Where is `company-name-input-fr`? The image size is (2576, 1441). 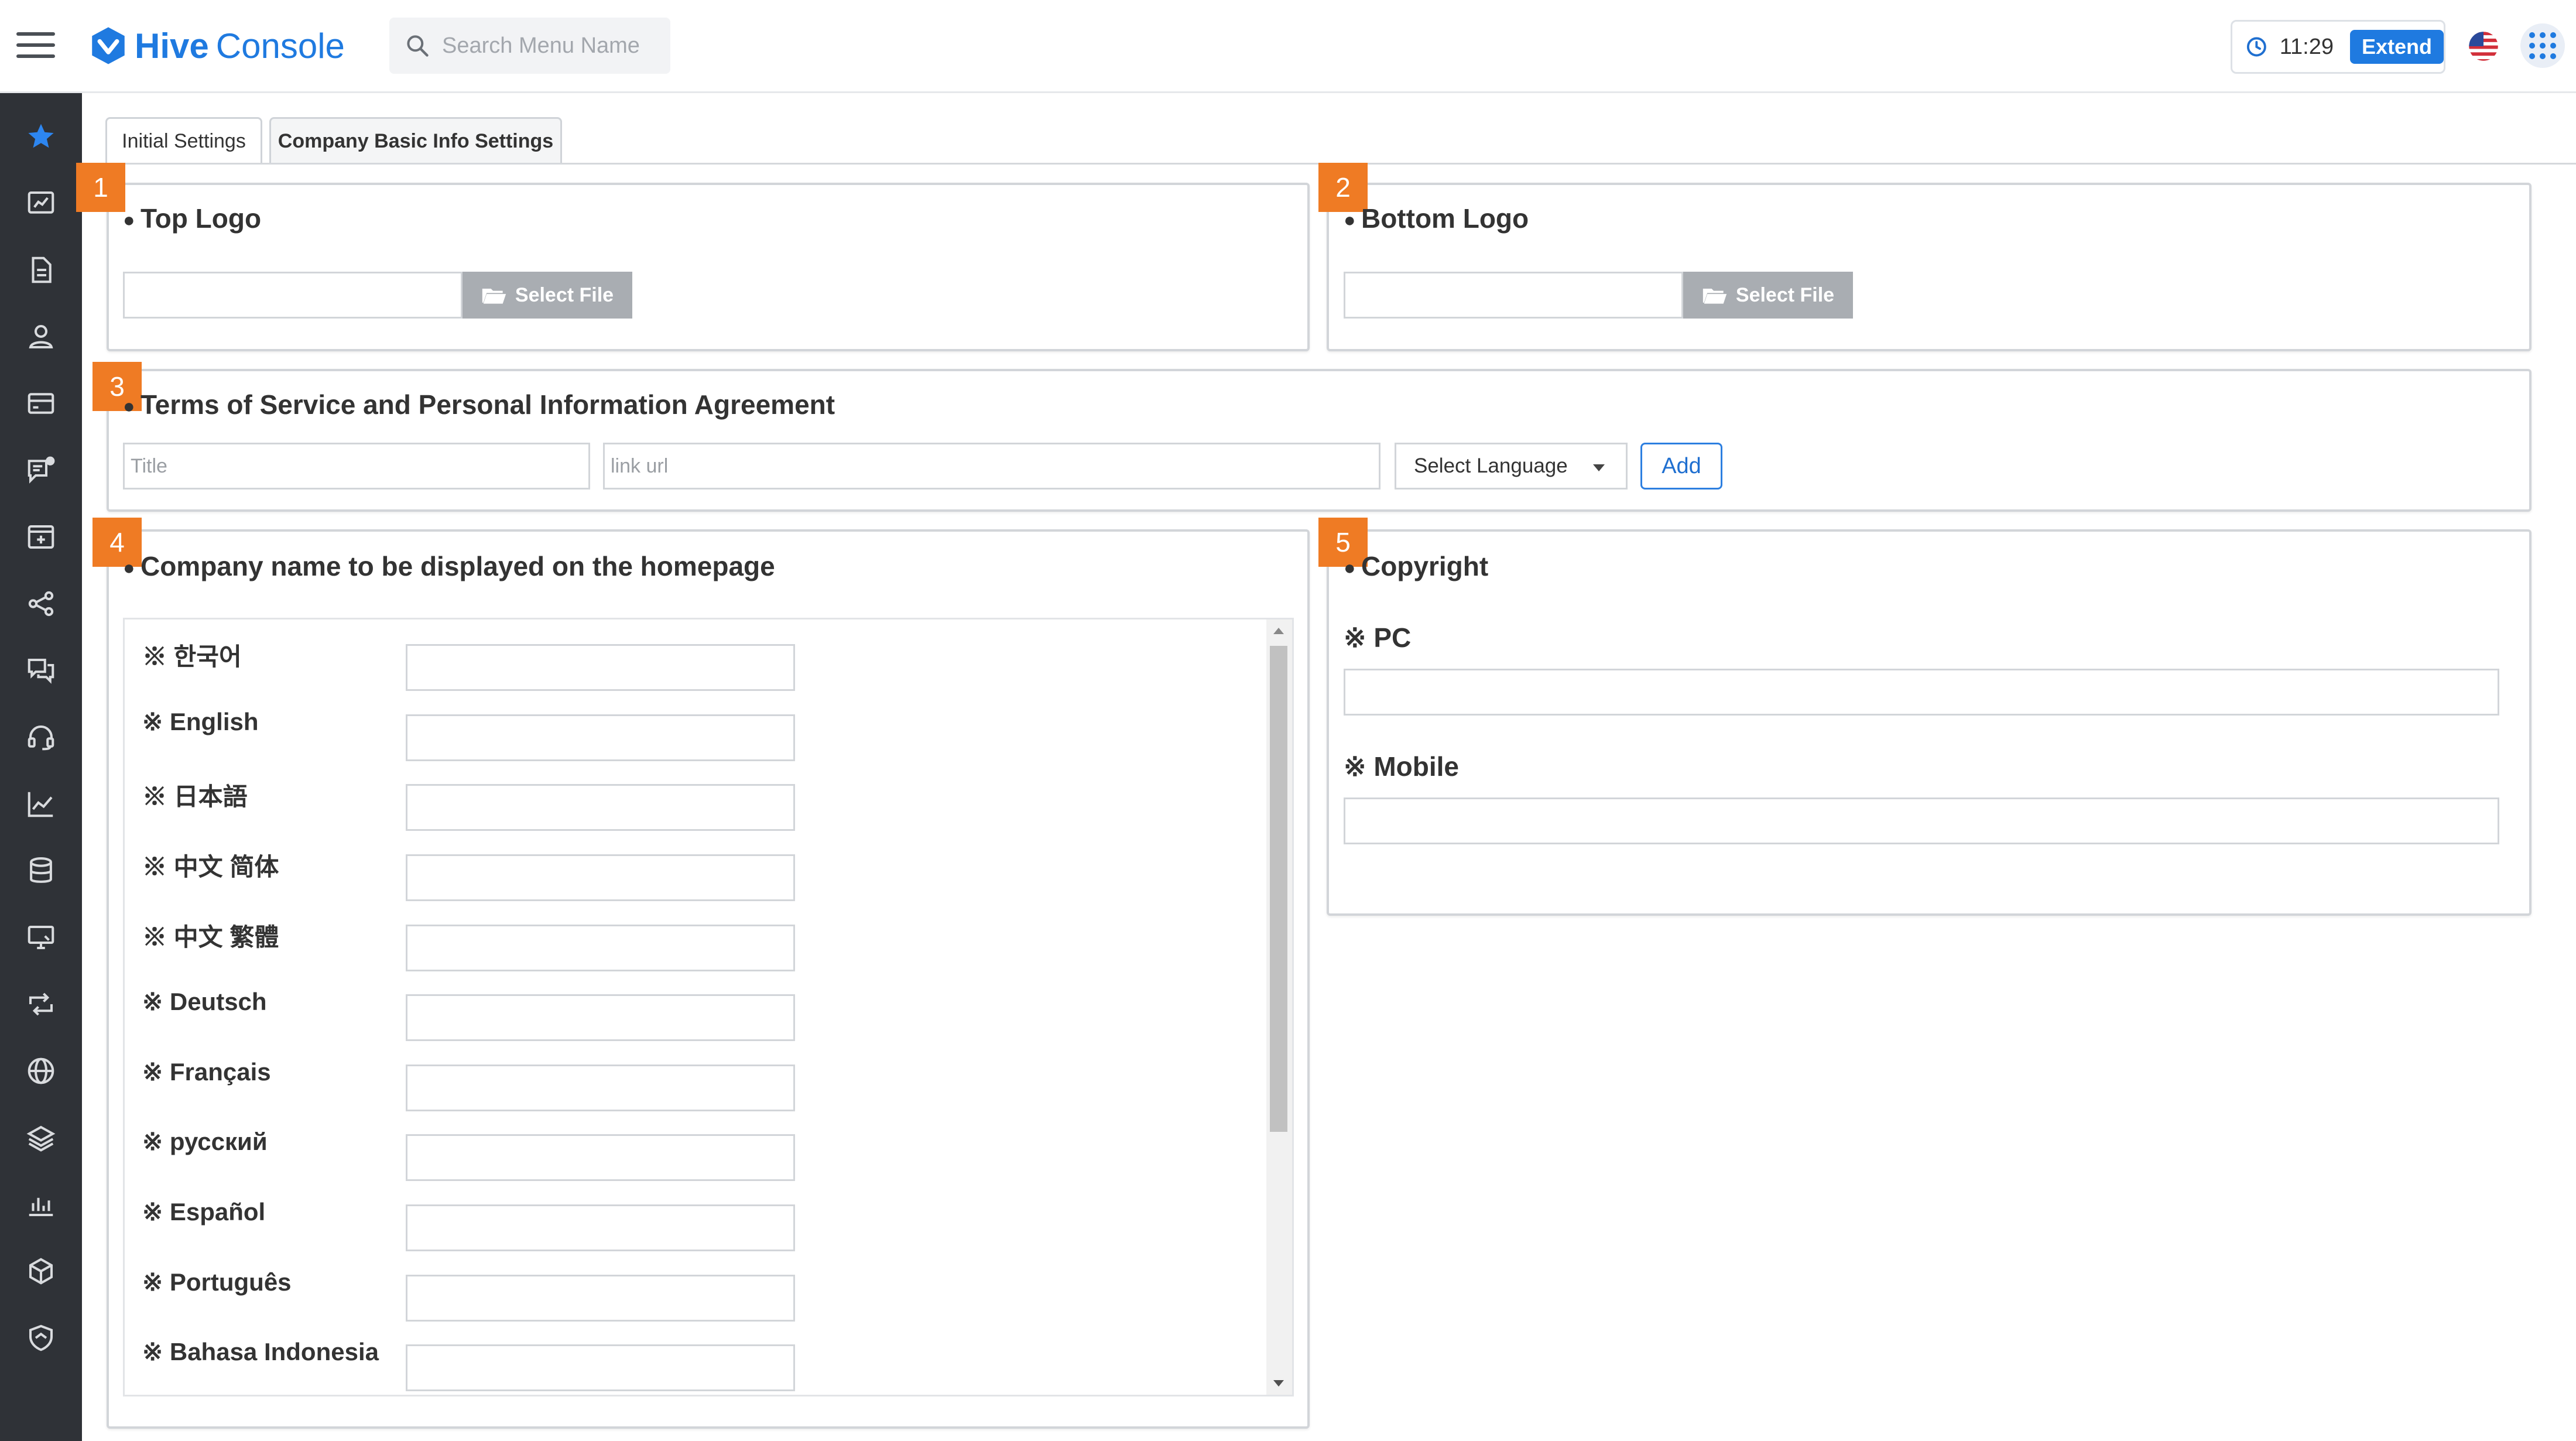
company-name-input-fr is located at coordinates (600, 1088).